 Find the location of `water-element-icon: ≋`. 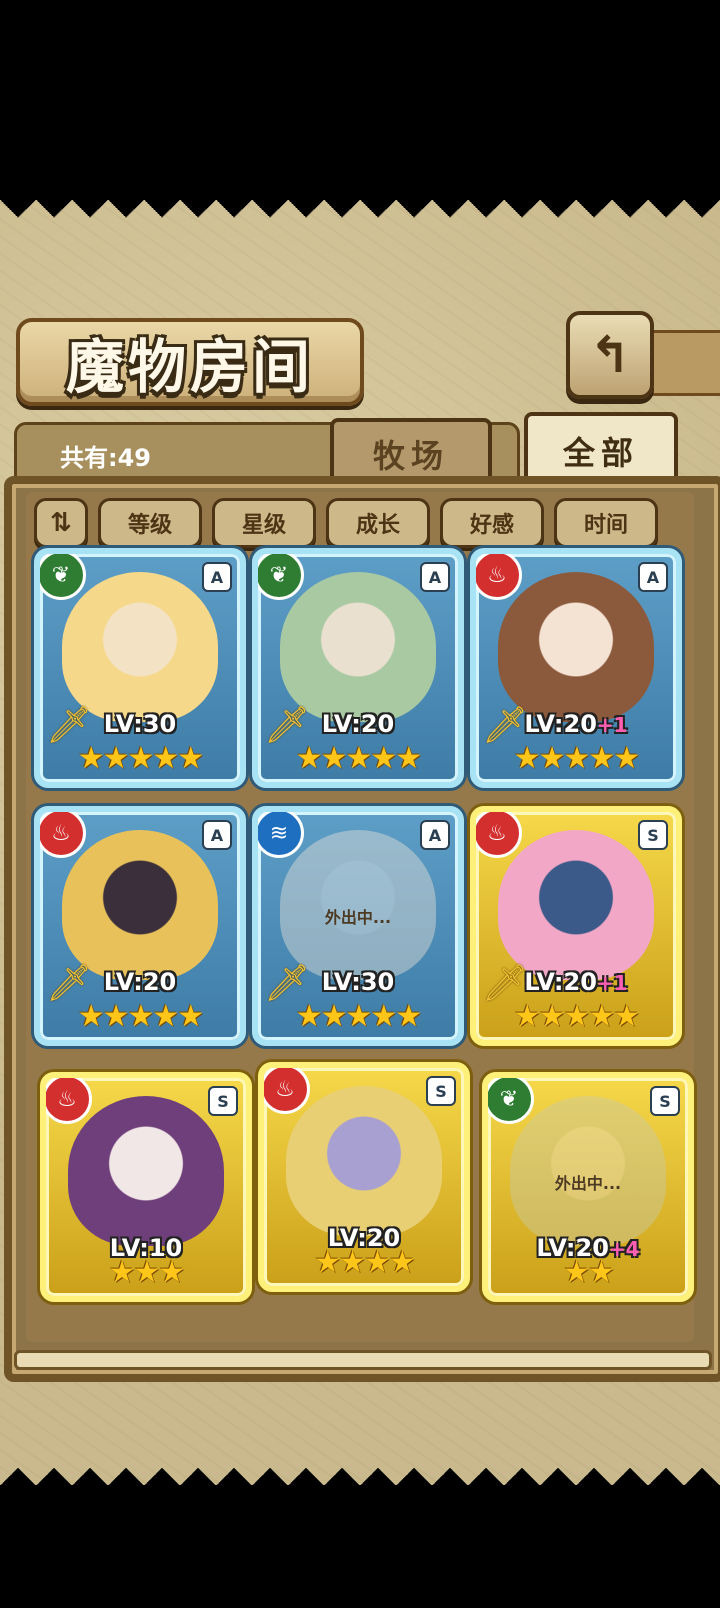

water-element-icon: ≋ is located at coordinates (281, 835).